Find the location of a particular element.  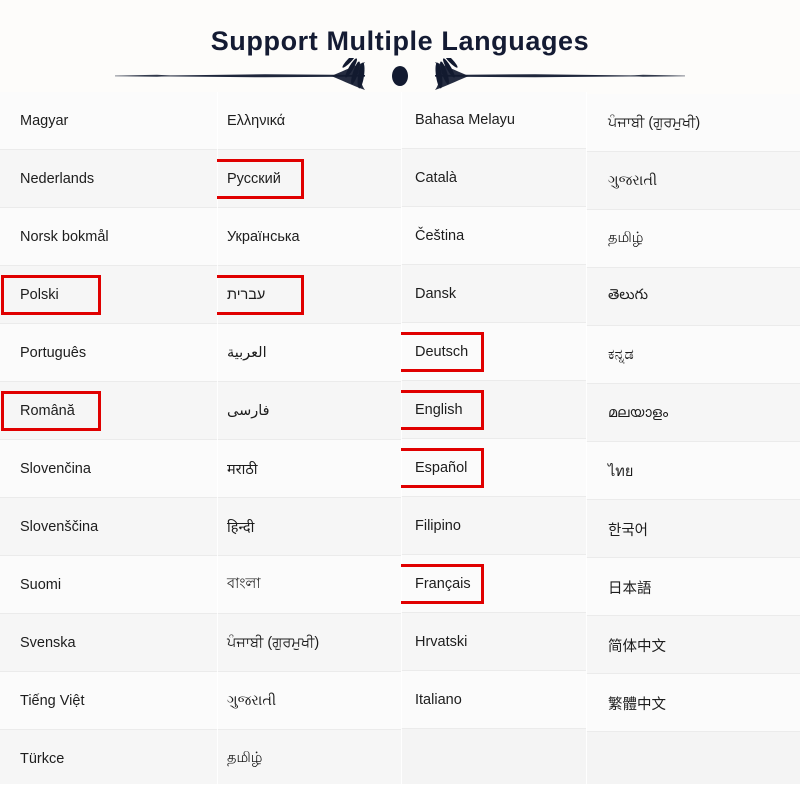

language-row: Bahasa Melayu is located at coordinates (493, 120).